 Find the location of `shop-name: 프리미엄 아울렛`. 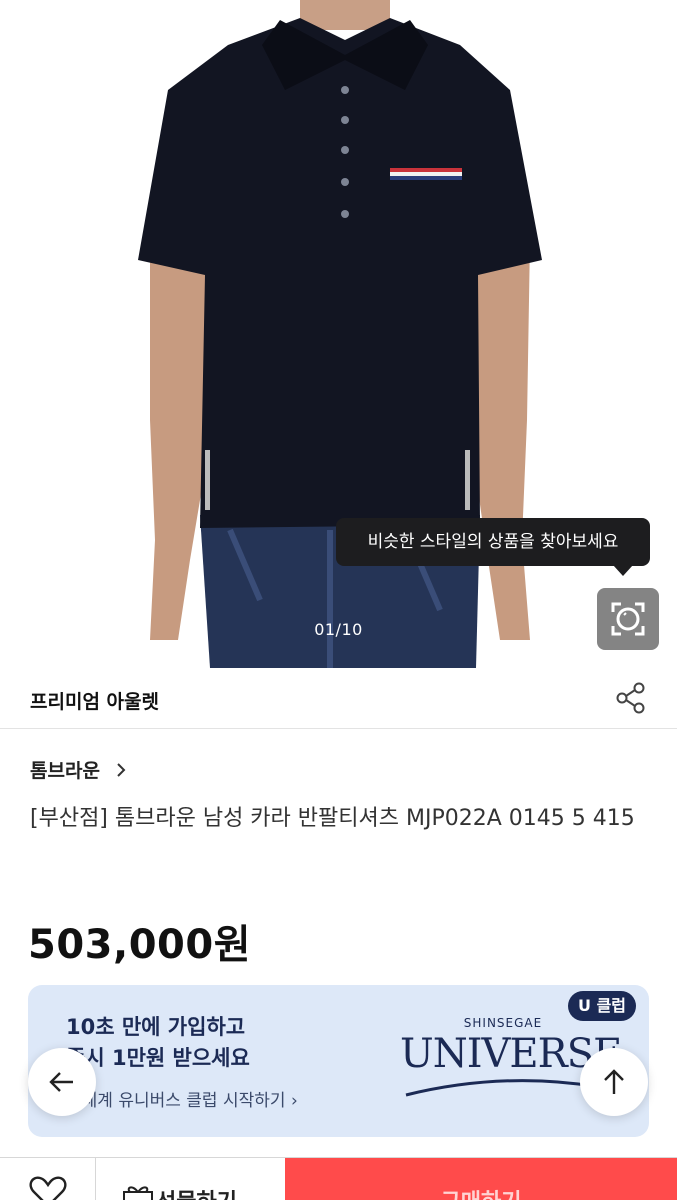

shop-name: 프리미엄 아울렛 is located at coordinates (94, 700).